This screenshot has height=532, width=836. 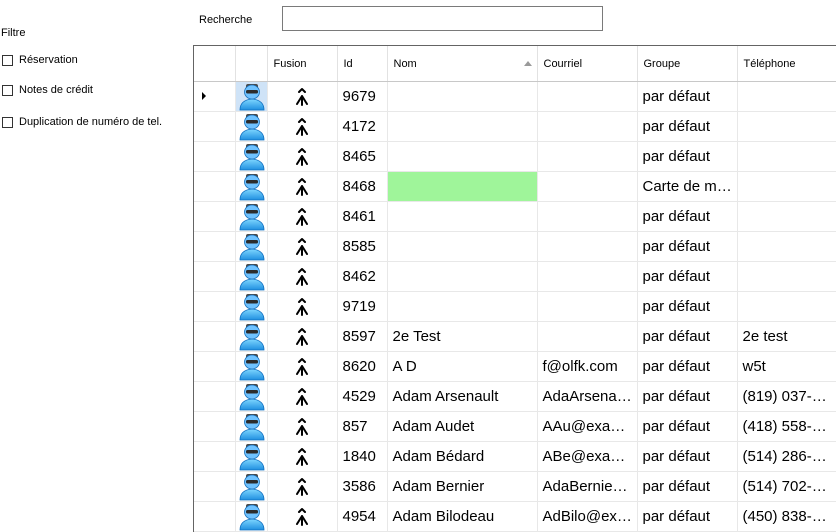 What do you see at coordinates (362, 186) in the screenshot?
I see `id-cell: 8468` at bounding box center [362, 186].